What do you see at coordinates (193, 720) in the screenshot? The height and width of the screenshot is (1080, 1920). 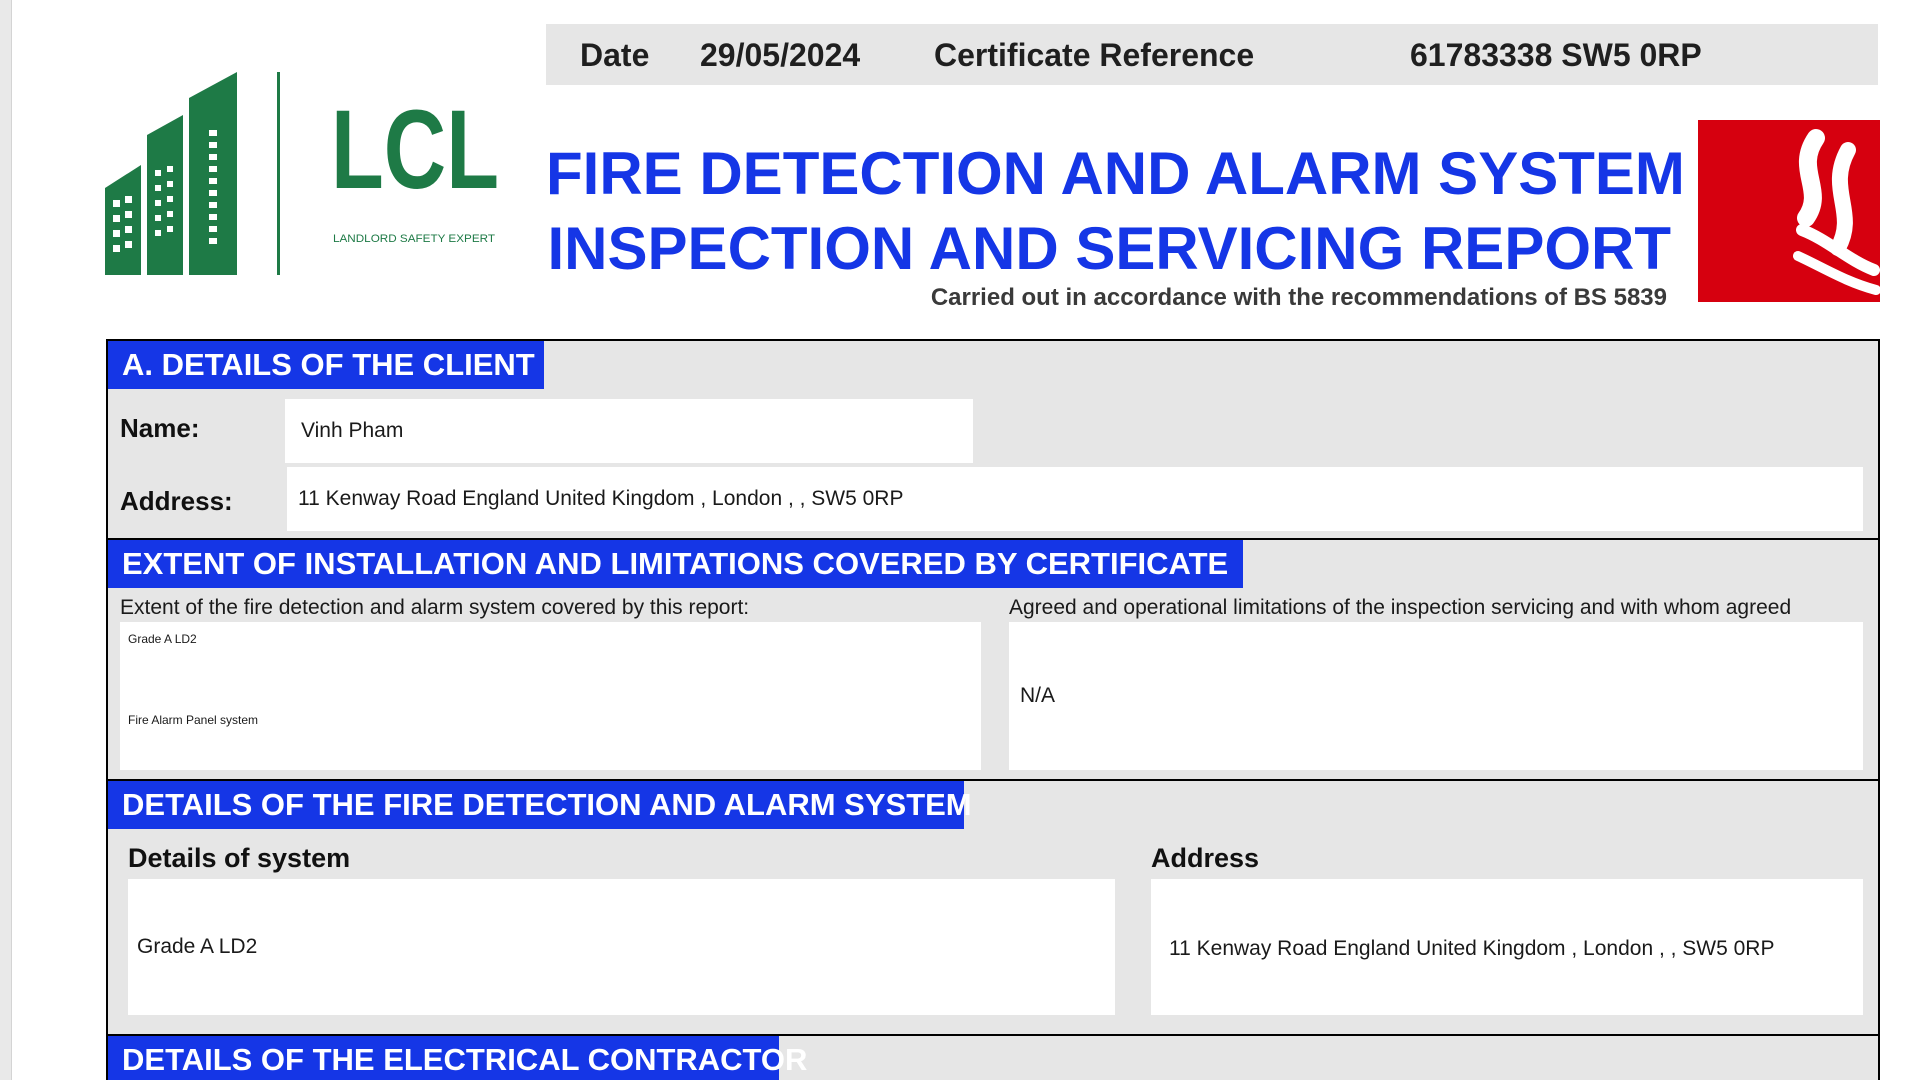 I see `extent-line-2: Fire Alarm Panel system` at bounding box center [193, 720].